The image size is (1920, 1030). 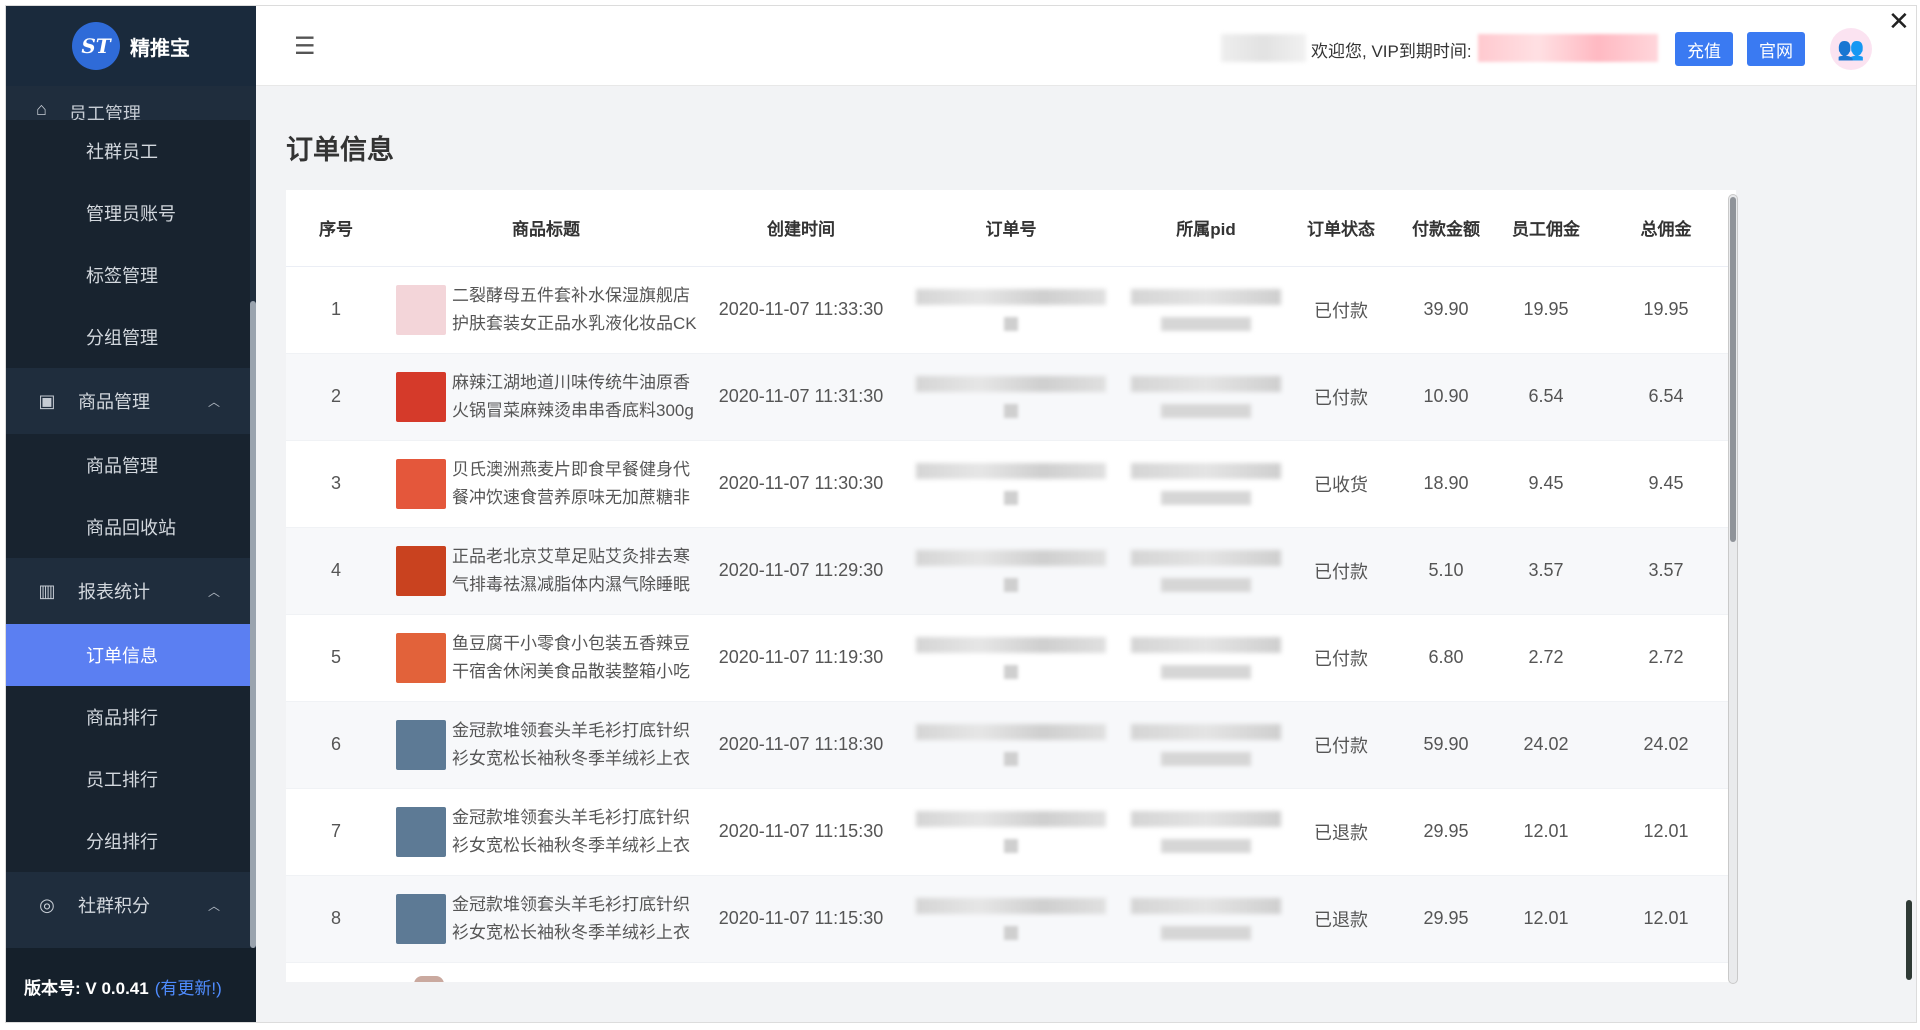 What do you see at coordinates (579, 658) in the screenshot?
I see `product-title: 鱼豆腐干小零食小包装五香辣豆干宿舍休闲美食品散装整箱小吃麻辣` at bounding box center [579, 658].